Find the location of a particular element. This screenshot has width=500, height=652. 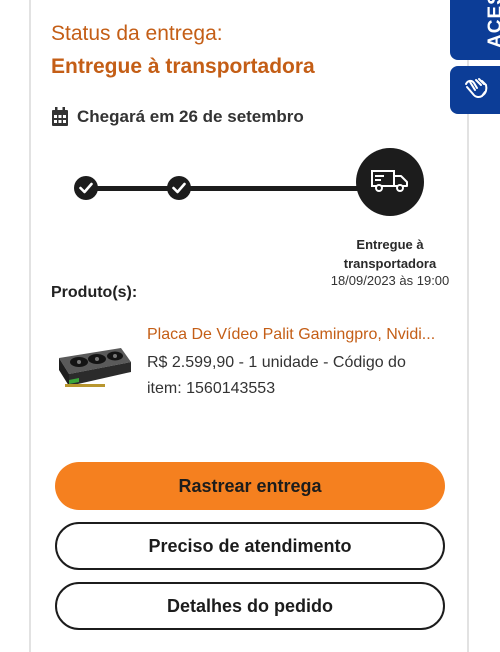

left-border is located at coordinates (30, 326).